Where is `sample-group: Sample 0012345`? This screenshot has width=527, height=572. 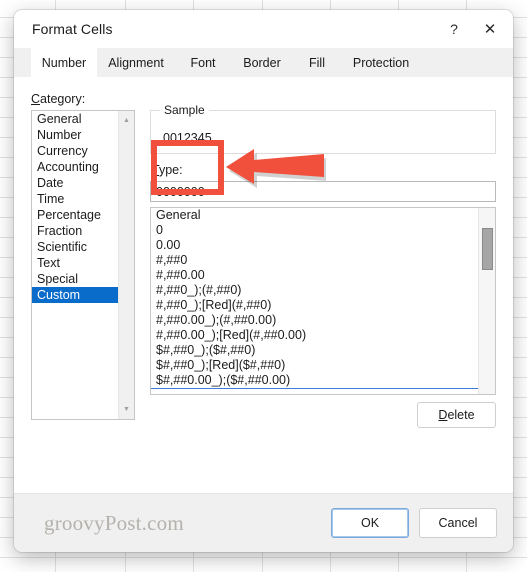
sample-group: Sample 0012345 is located at coordinates (323, 128).